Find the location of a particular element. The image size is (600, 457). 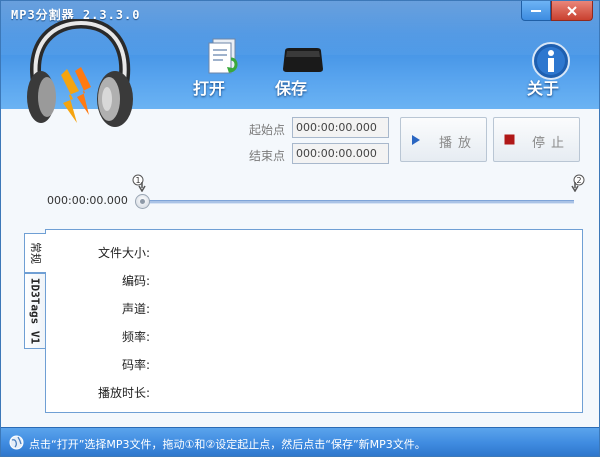

save-disk-icon is located at coordinates (303, 60).